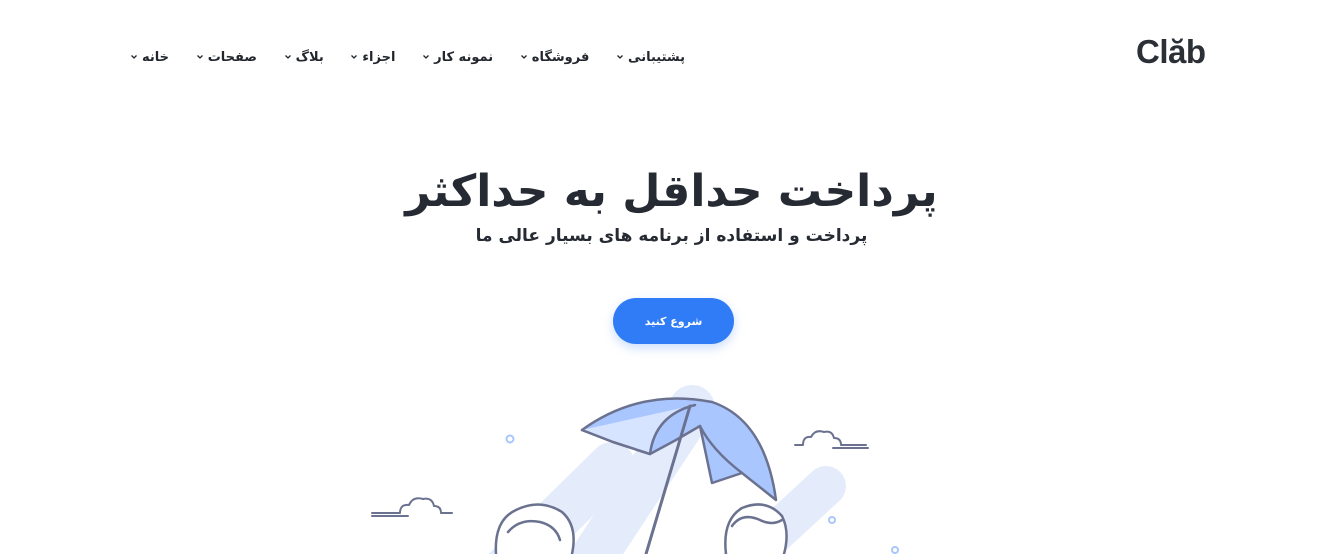  I want to click on nav-item-label: اجزاء, so click(379, 57).